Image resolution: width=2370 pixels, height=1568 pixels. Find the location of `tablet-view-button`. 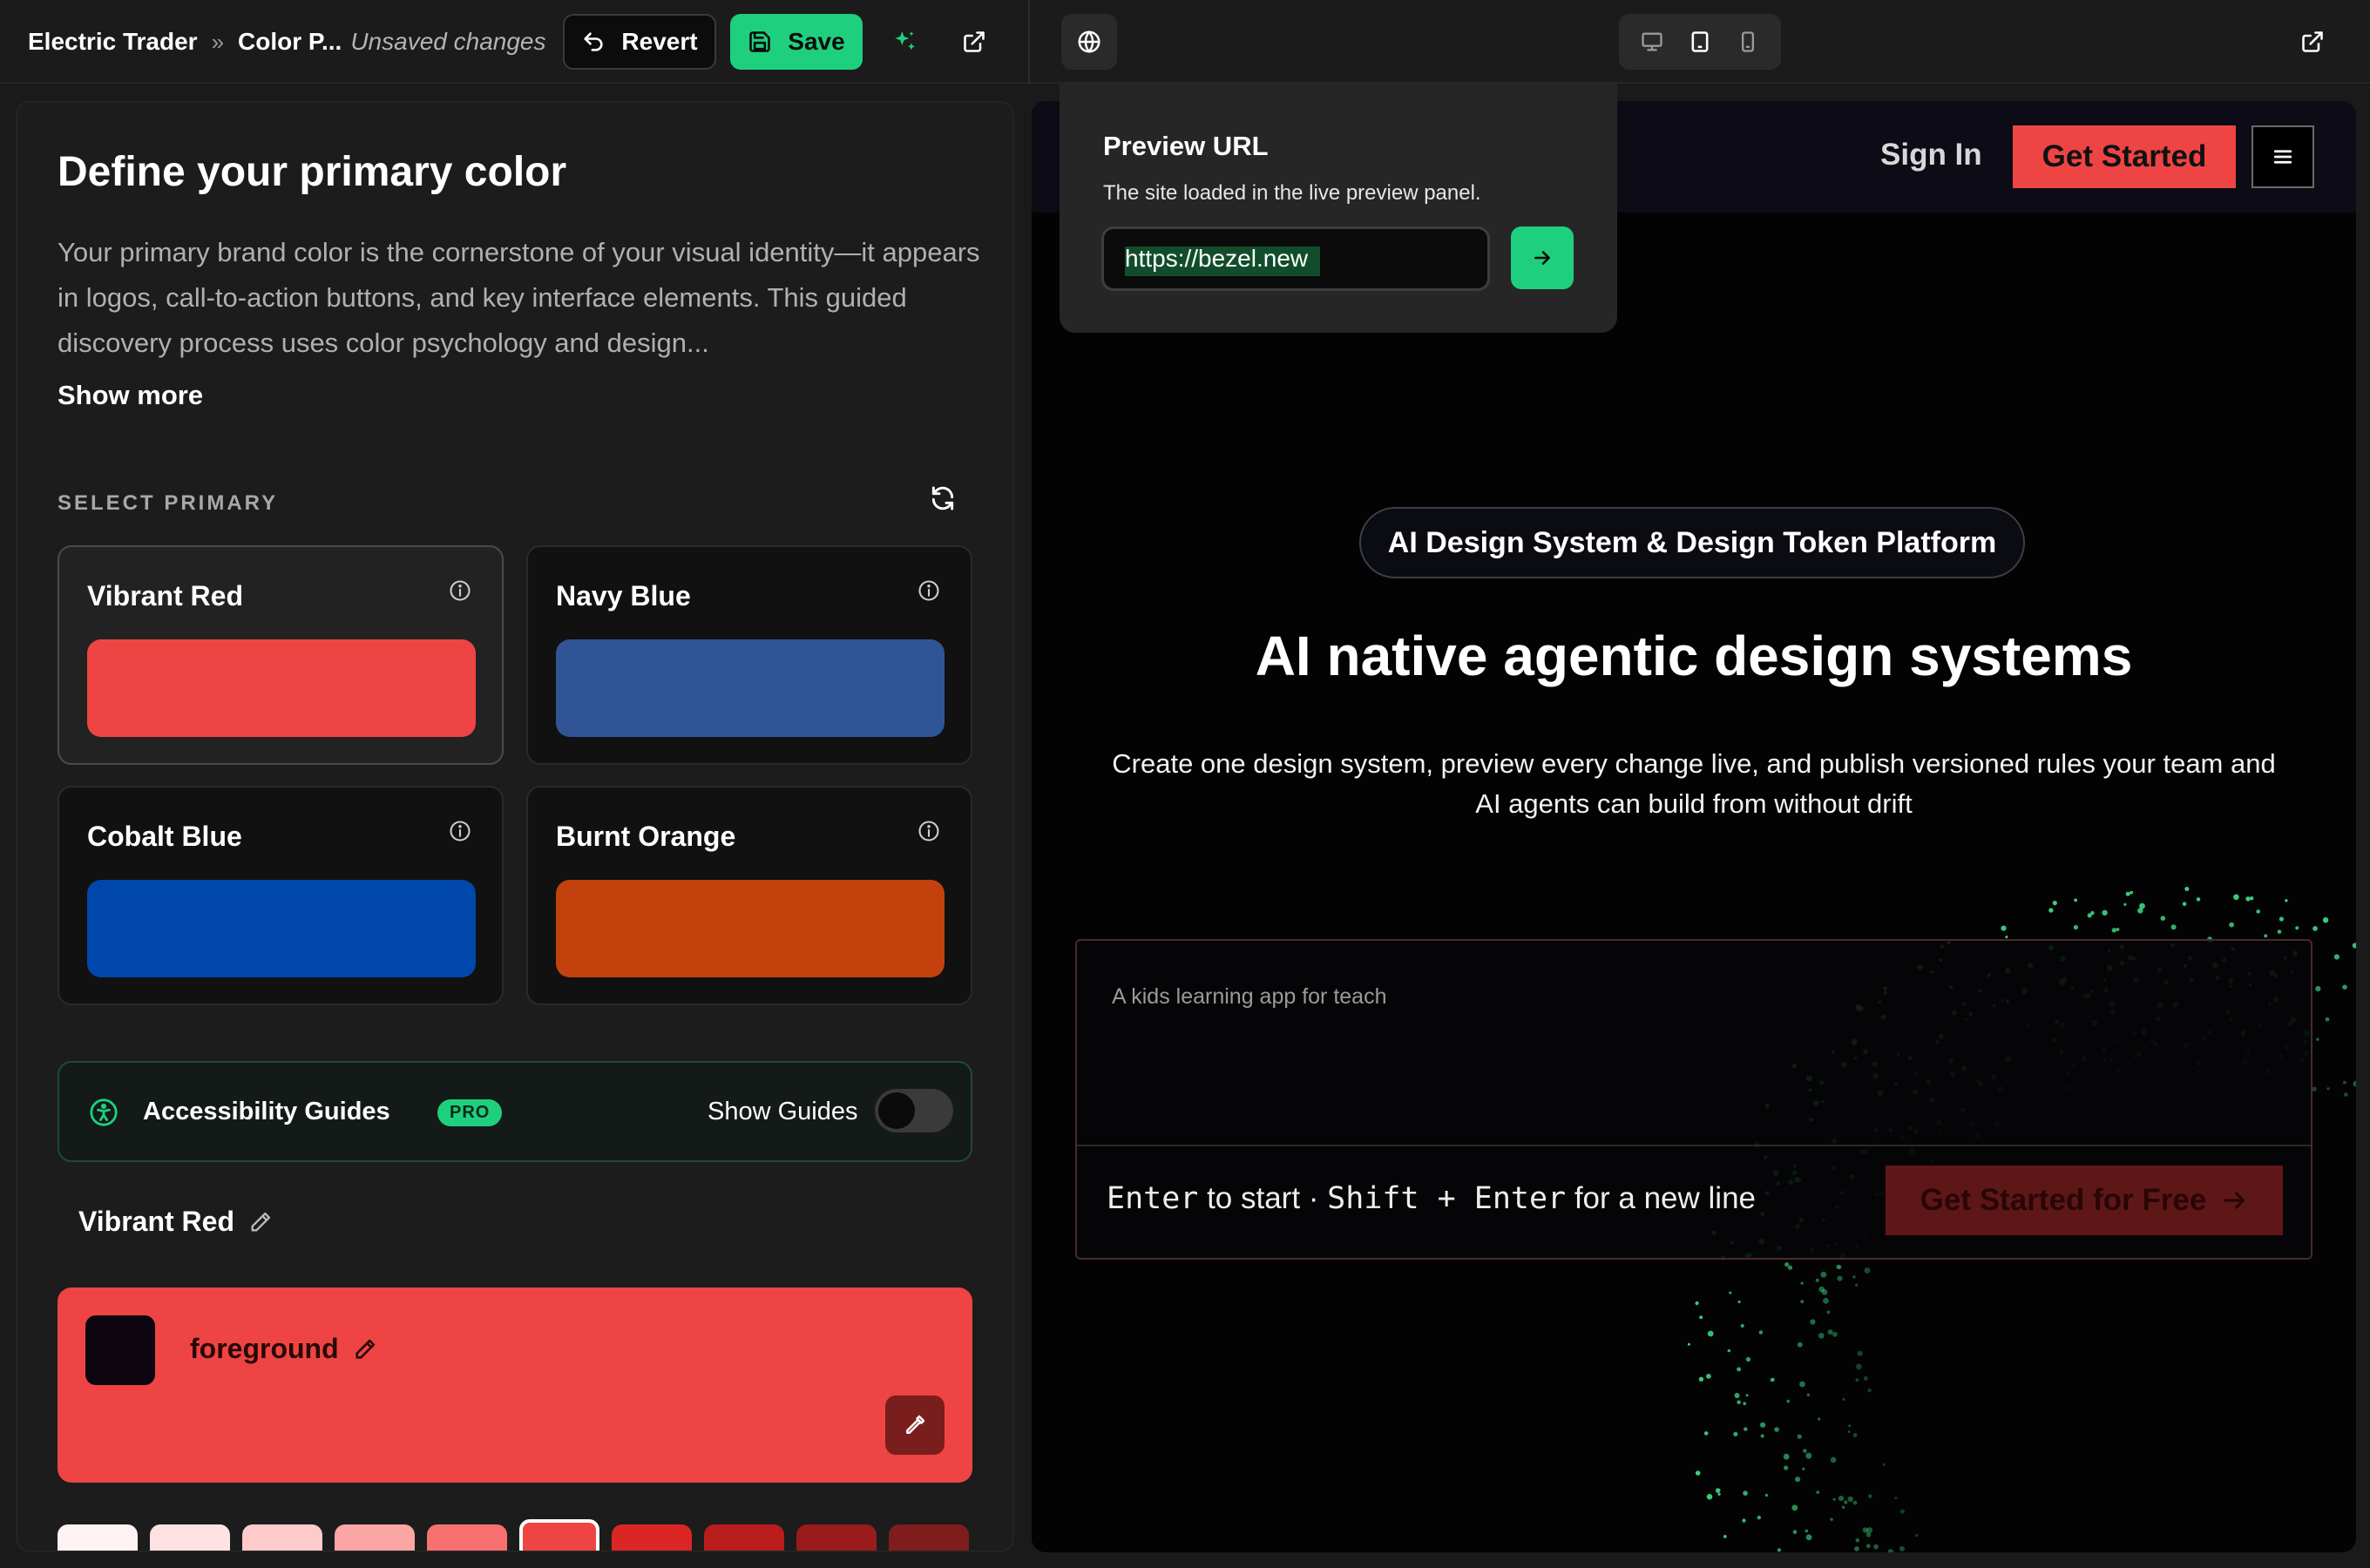

tablet-view-button is located at coordinates (1700, 42).